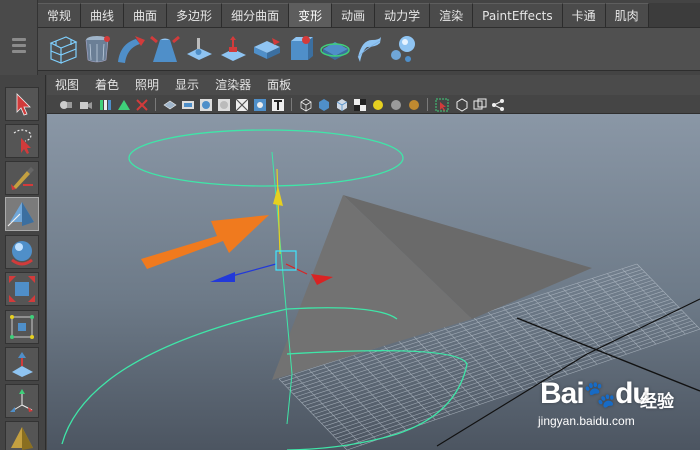 The width and height of the screenshot is (700, 450). What do you see at coordinates (60, 15) in the screenshot?
I see `shelf-tab: 常规` at bounding box center [60, 15].